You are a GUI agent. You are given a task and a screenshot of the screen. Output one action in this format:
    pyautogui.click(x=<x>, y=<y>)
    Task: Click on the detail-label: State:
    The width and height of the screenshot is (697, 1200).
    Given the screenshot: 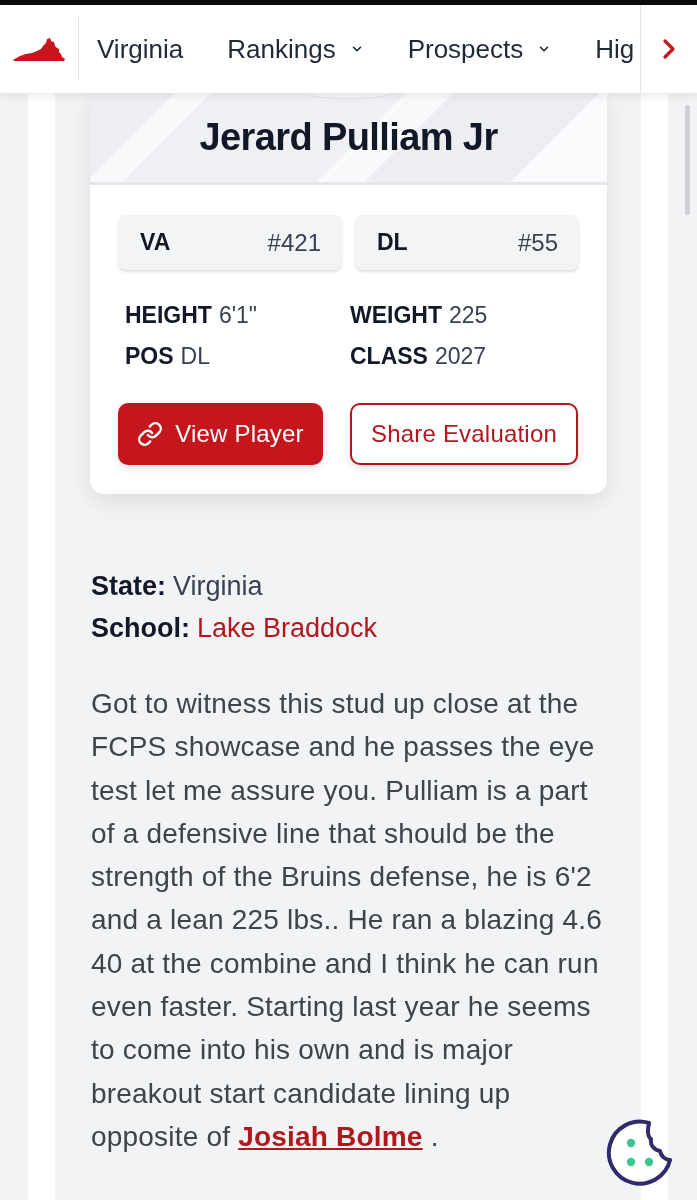 What is the action you would take?
    pyautogui.click(x=128, y=586)
    